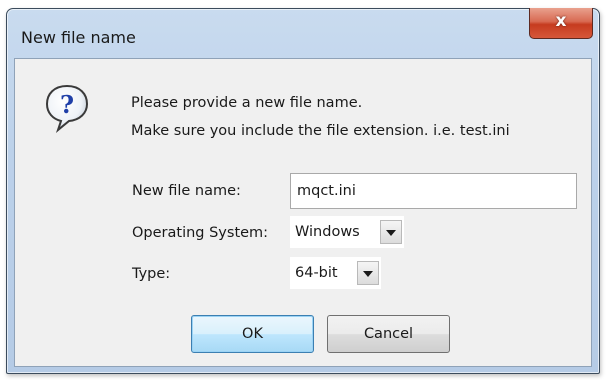 Image resolution: width=608 pixels, height=380 pixels. I want to click on message-line-1: Please provide a new file name., so click(247, 103).